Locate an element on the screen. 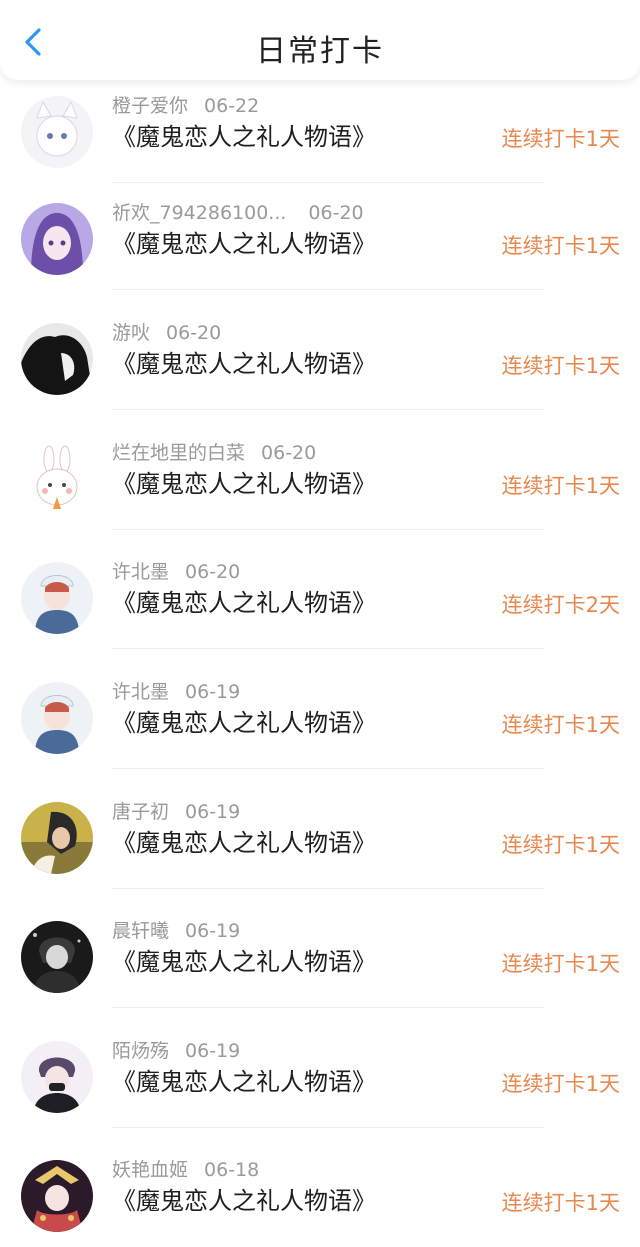 The height and width of the screenshot is (1247, 640). list-item: 许北墨 06-19 《魔鬼恋人之礼人物语》 连续打卡1天 is located at coordinates (320, 709).